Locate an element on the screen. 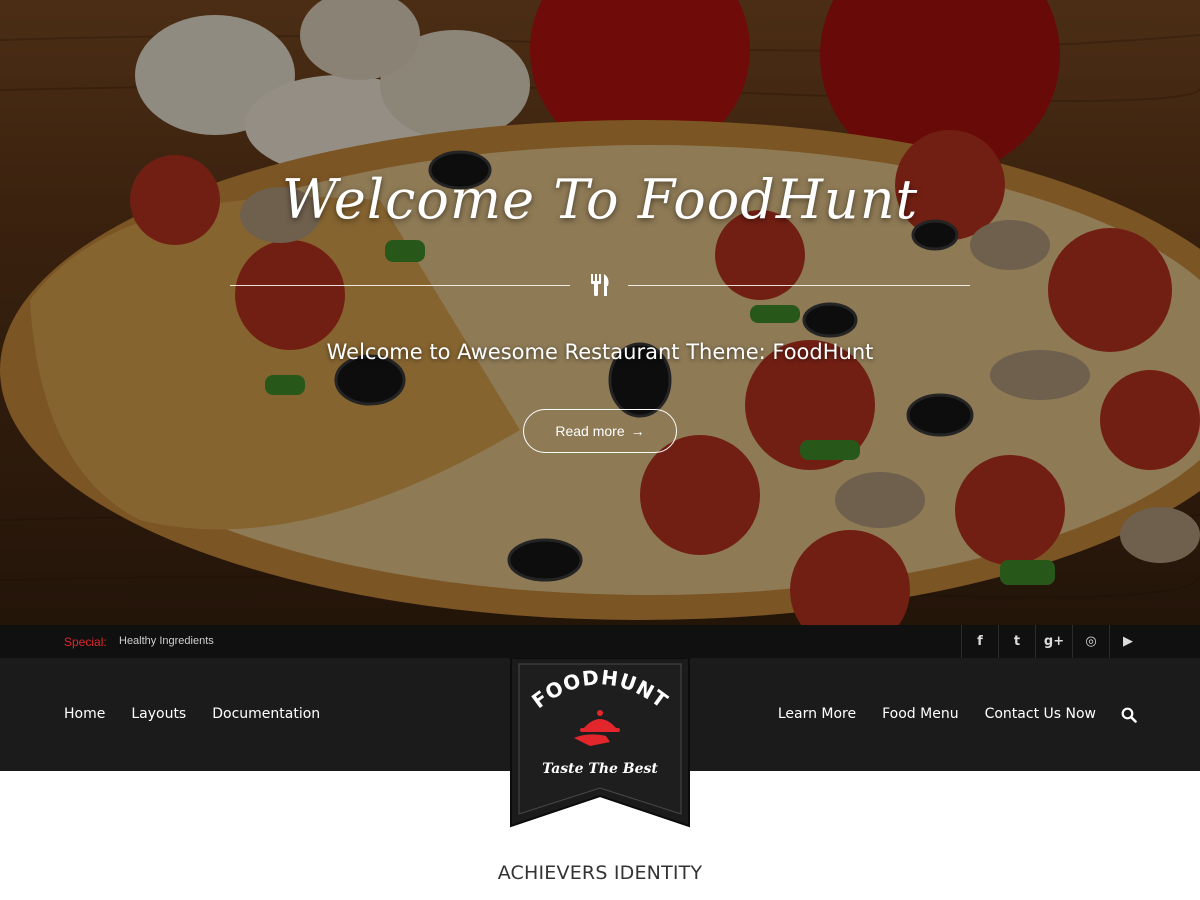 This screenshot has width=1200, height=900. nav-item-learn-more: Learn More is located at coordinates (817, 714).